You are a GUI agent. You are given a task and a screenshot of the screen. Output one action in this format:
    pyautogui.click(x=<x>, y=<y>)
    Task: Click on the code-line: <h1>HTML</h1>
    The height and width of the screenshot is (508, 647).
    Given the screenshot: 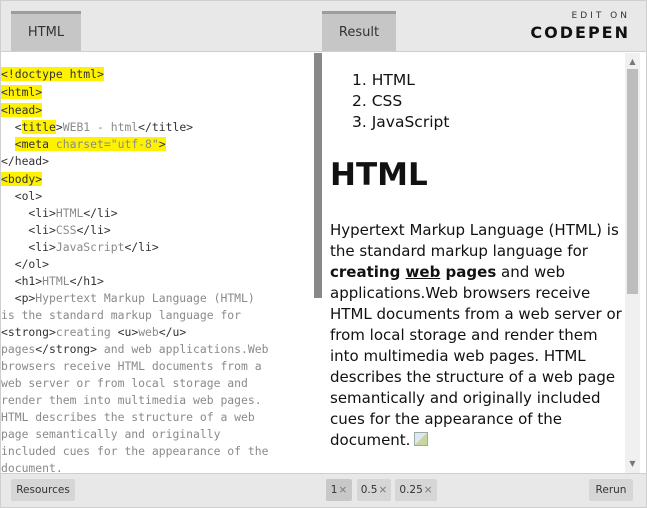 What is the action you would take?
    pyautogui.click(x=52, y=281)
    